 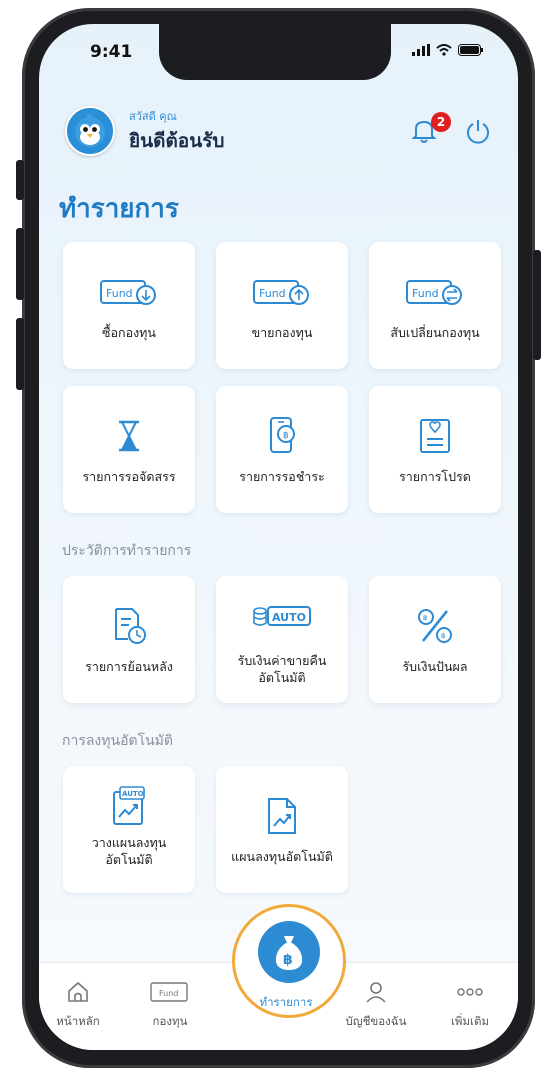 I want to click on favorite-list-icon, so click(x=435, y=436).